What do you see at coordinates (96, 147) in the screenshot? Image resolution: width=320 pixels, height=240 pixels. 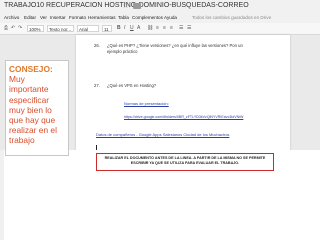 I see `text-cursor` at bounding box center [96, 147].